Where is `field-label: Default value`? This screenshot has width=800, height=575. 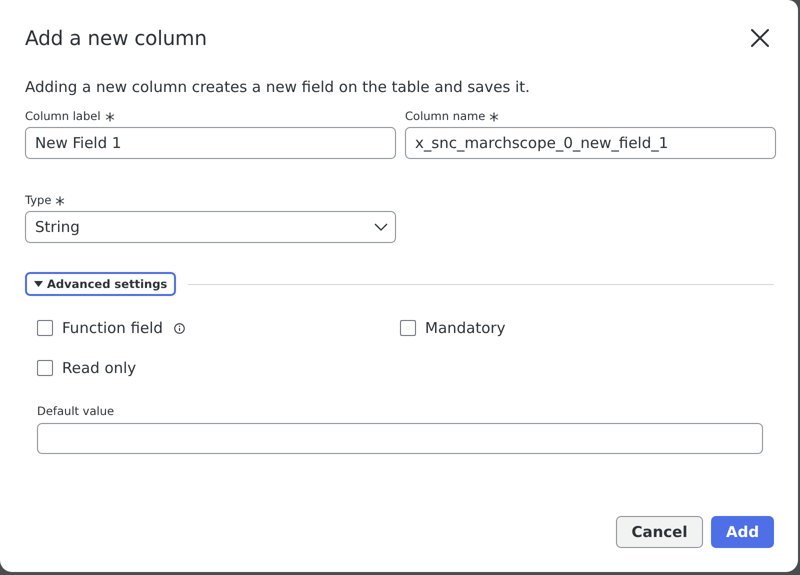 field-label: Default value is located at coordinates (76, 411).